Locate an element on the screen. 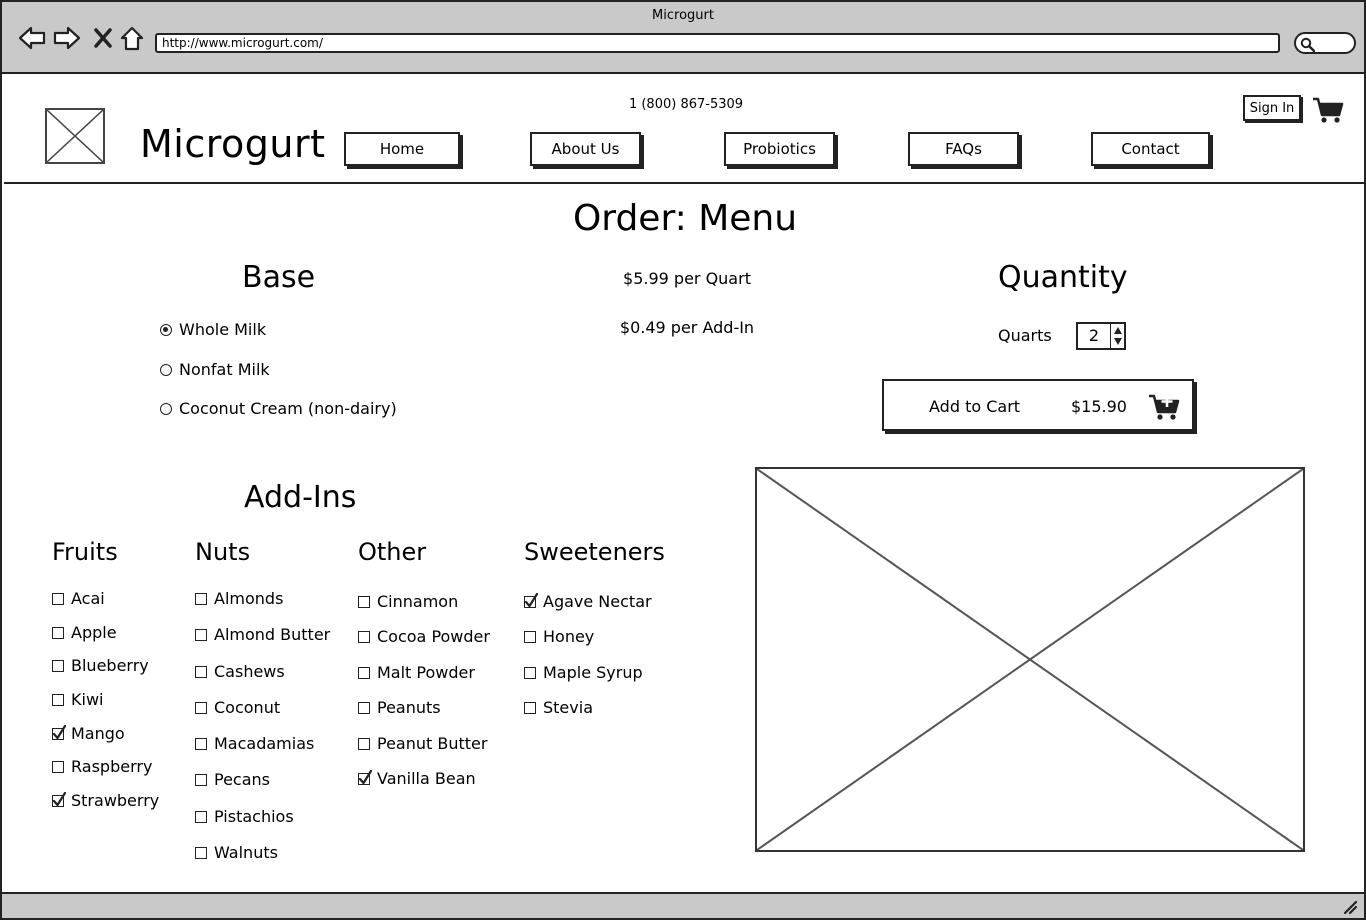 The width and height of the screenshot is (1366, 920). checkbox-acai: Acai is located at coordinates (78, 598).